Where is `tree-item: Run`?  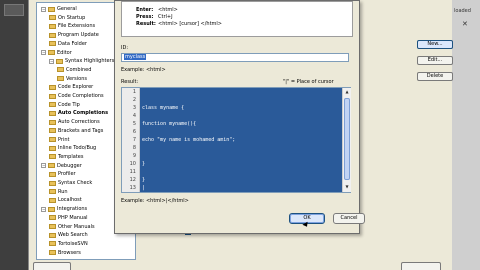
tree-item: Run is located at coordinates (58, 192).